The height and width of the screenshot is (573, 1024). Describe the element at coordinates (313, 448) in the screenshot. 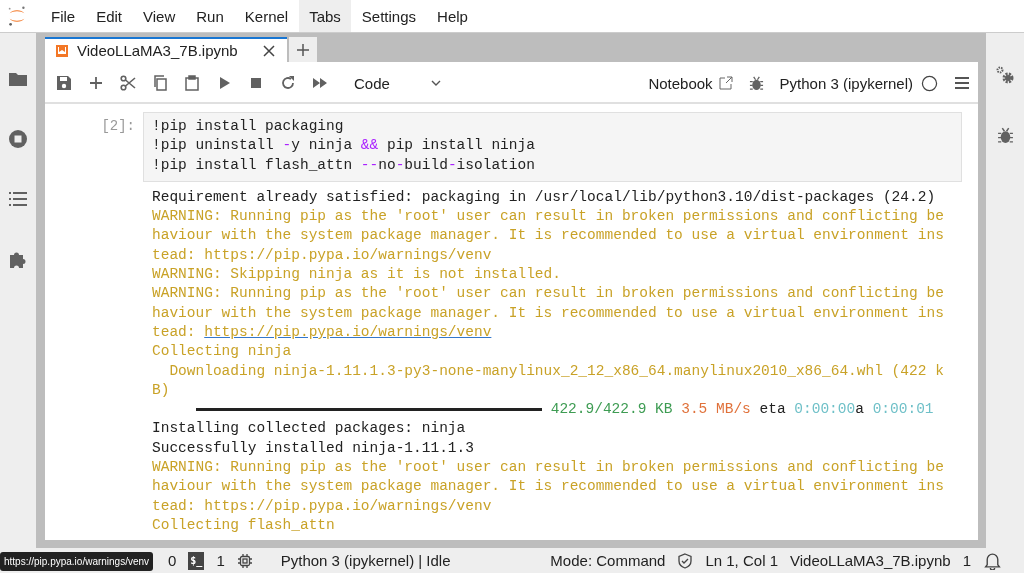

I see `output-line: Successfully installed ninja-1.11.1.3` at that location.